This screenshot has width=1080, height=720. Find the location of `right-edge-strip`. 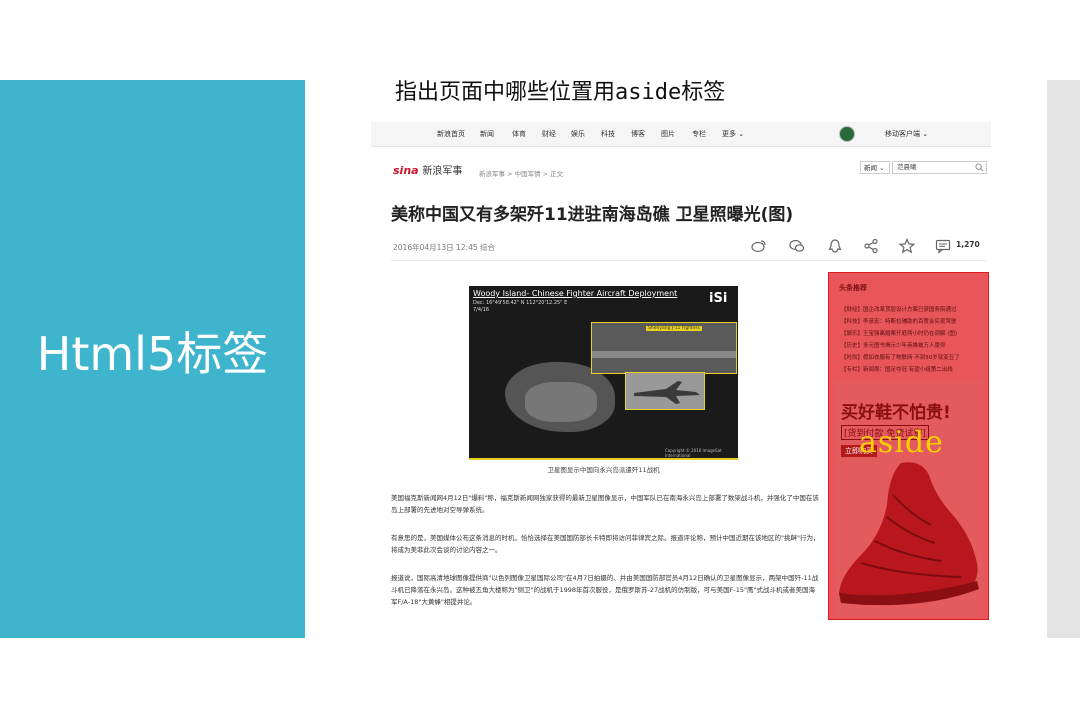

right-edge-strip is located at coordinates (1063, 359).